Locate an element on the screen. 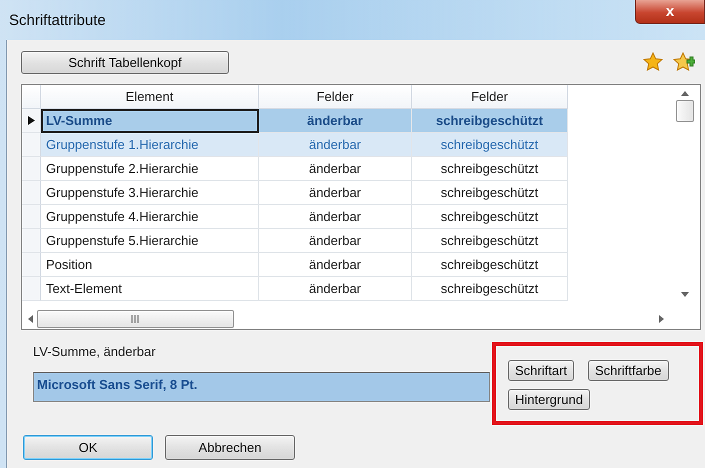 This screenshot has height=468, width=705. table-cell: Text-Element is located at coordinates (150, 289).